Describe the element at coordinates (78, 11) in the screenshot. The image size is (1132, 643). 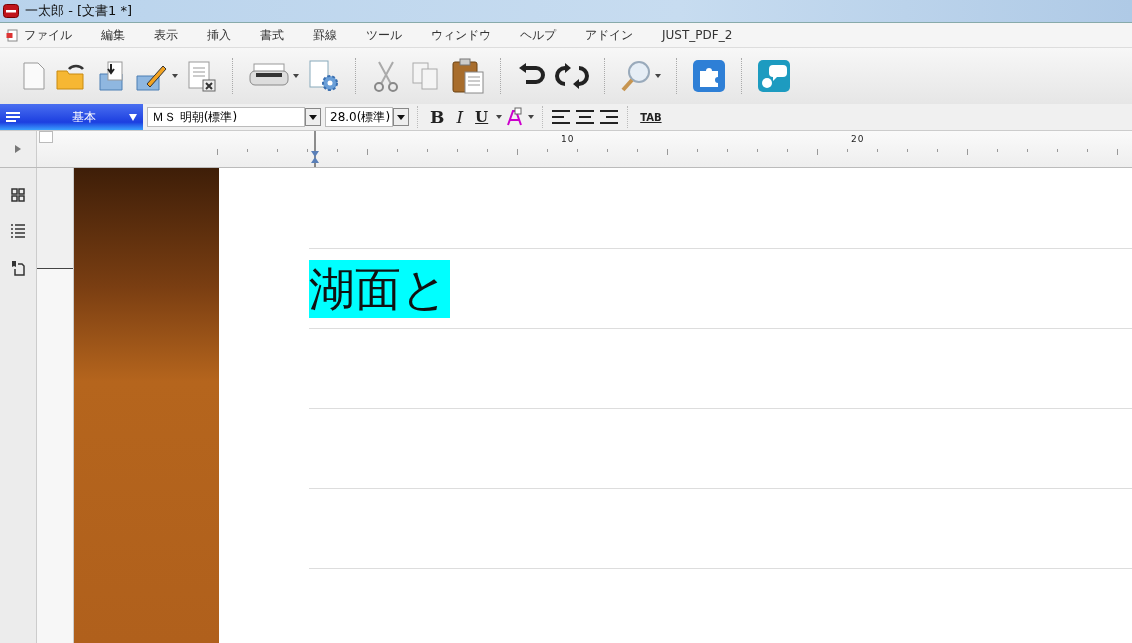
I see `window-title: 一太郎 - [文書1 *]` at that location.